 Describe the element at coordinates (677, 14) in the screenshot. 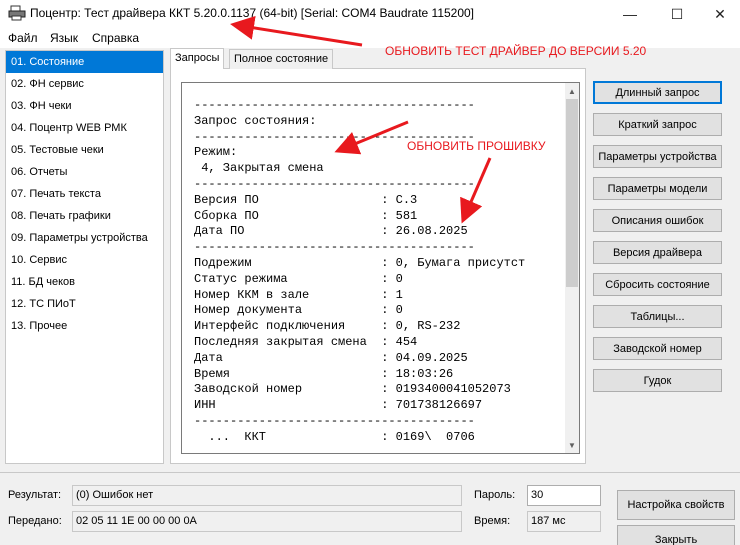

I see `maximize-button: ☐` at that location.